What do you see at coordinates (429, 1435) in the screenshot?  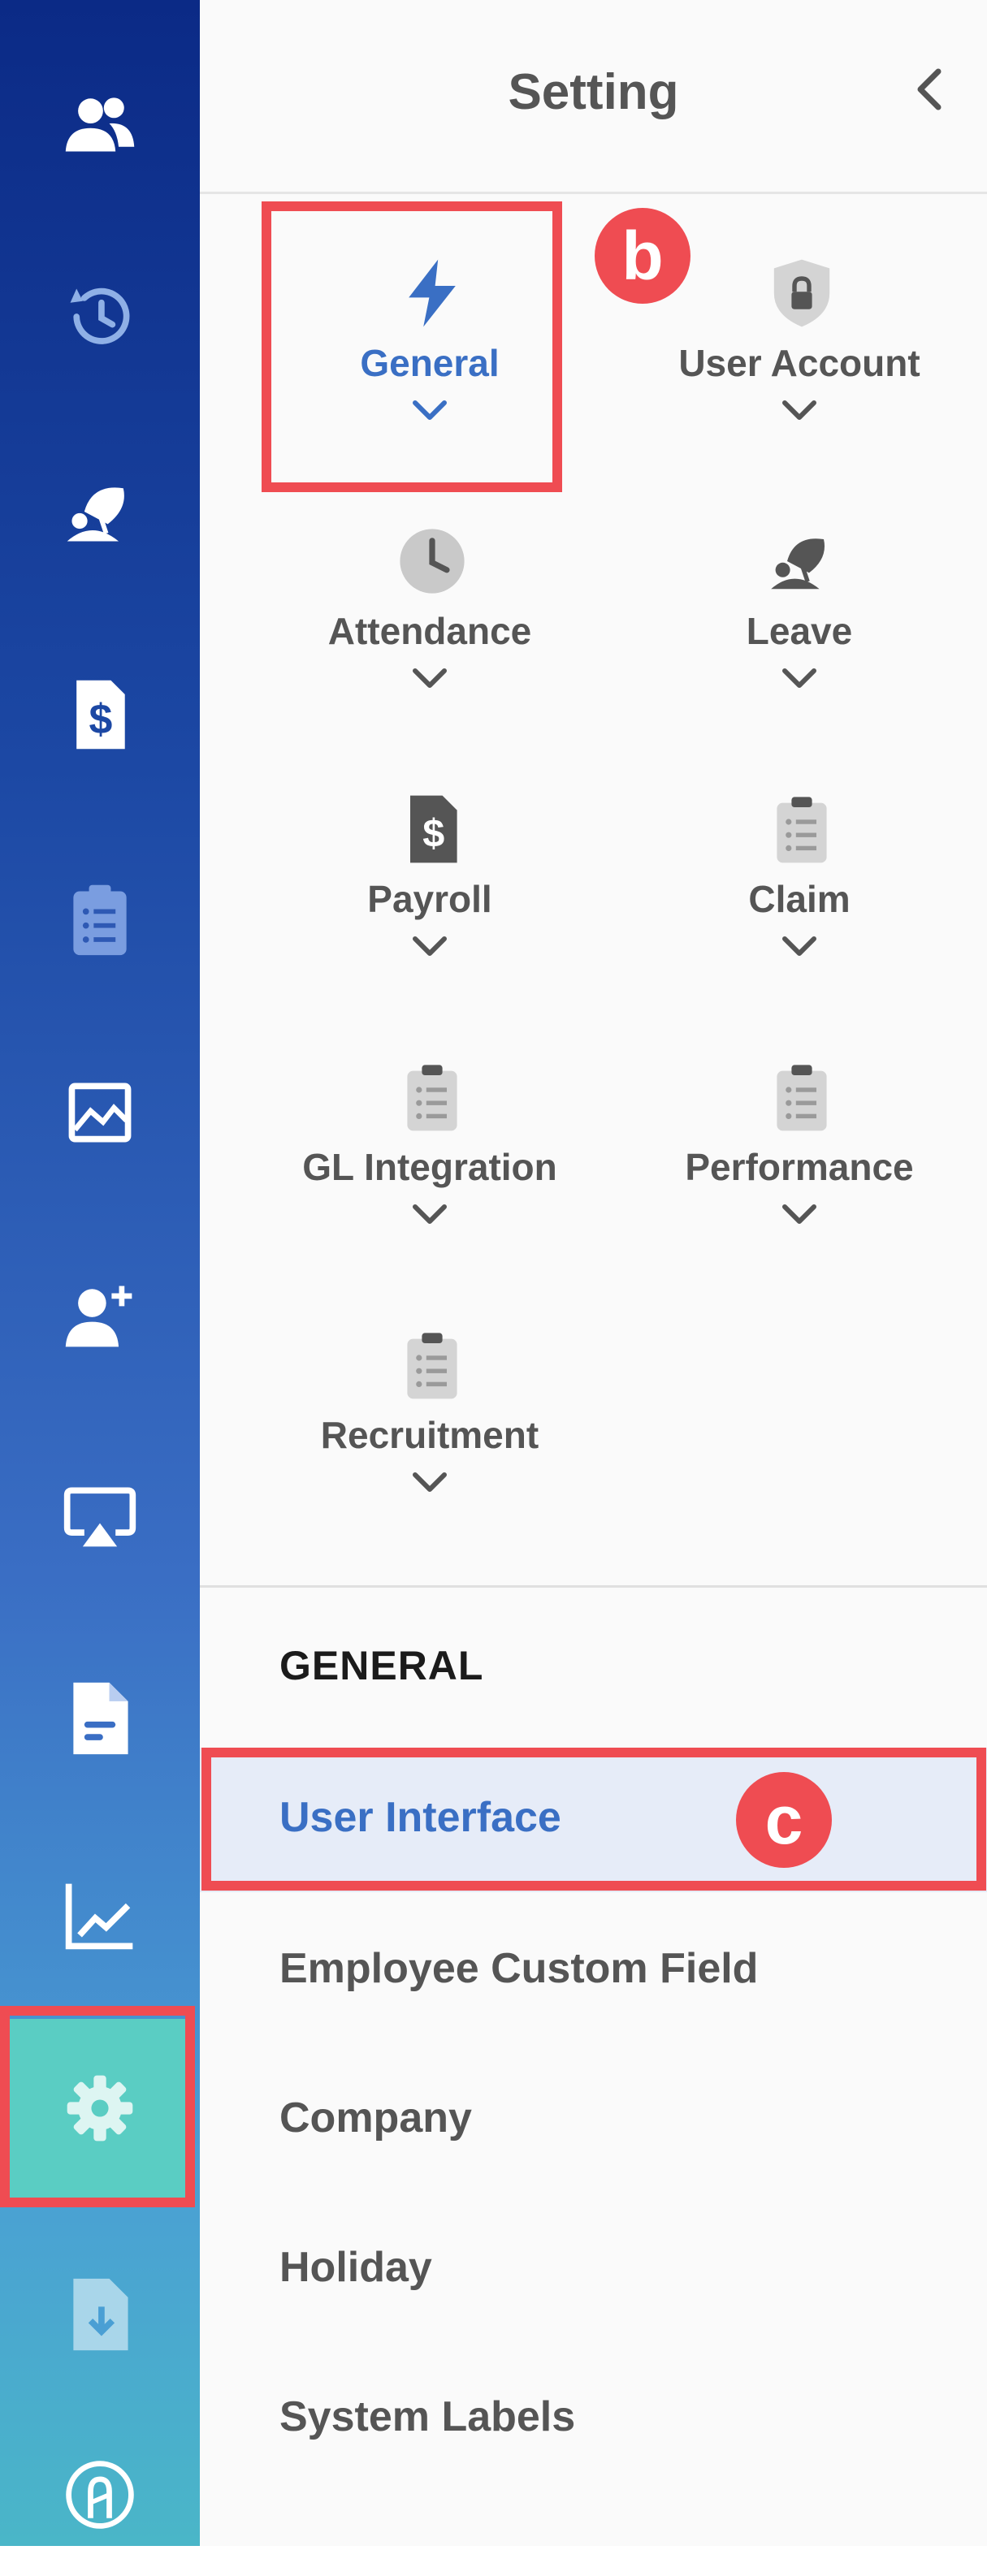 I see `category-label: Recruitment` at bounding box center [429, 1435].